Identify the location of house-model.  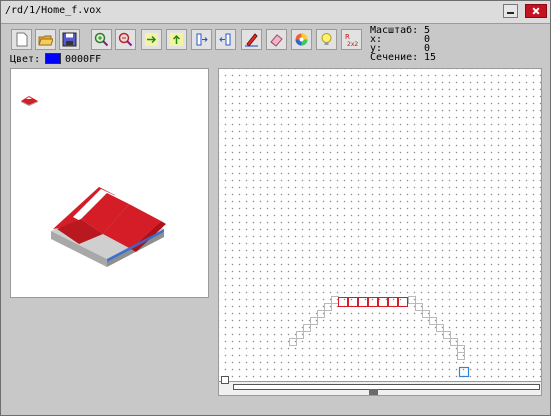
(108, 227).